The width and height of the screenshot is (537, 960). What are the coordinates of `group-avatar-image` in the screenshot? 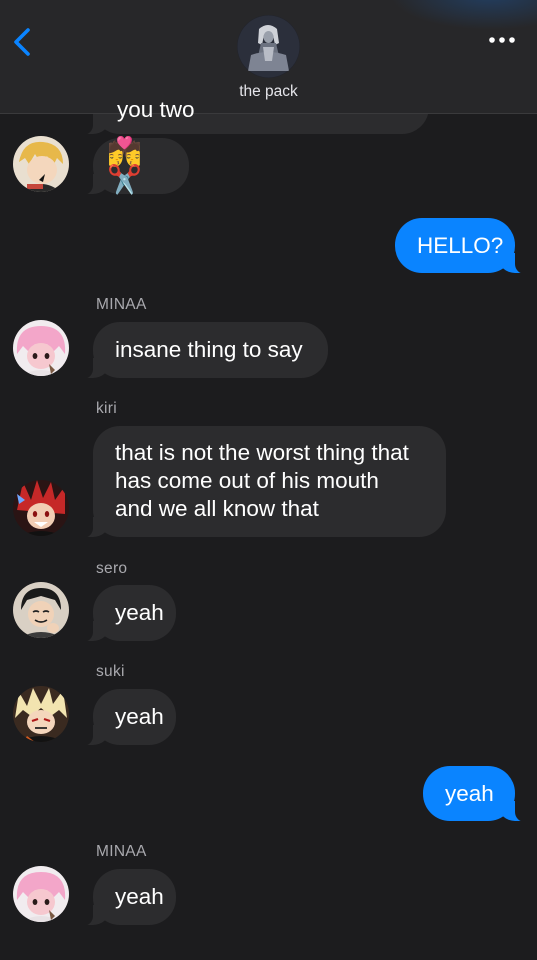 It's located at (268, 46).